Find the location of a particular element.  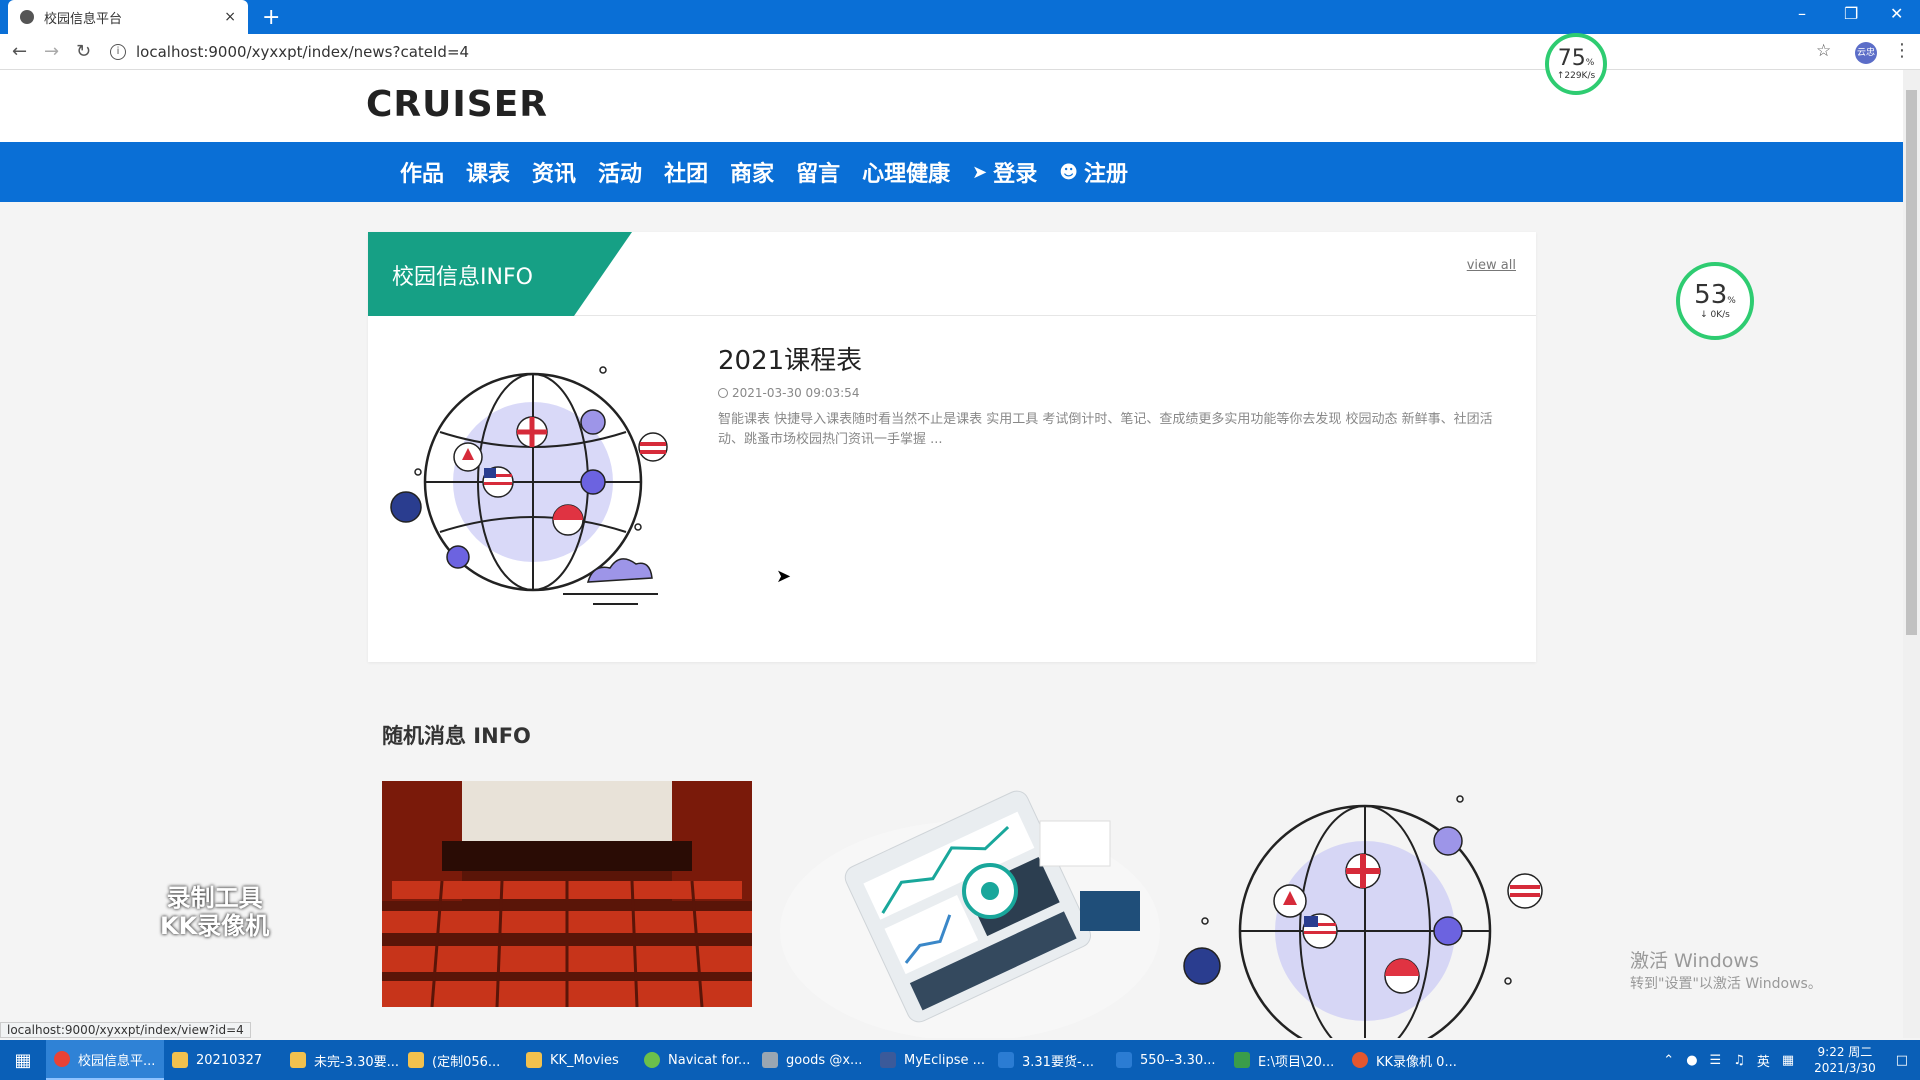

site-header: CRUISER is located at coordinates (951, 106).